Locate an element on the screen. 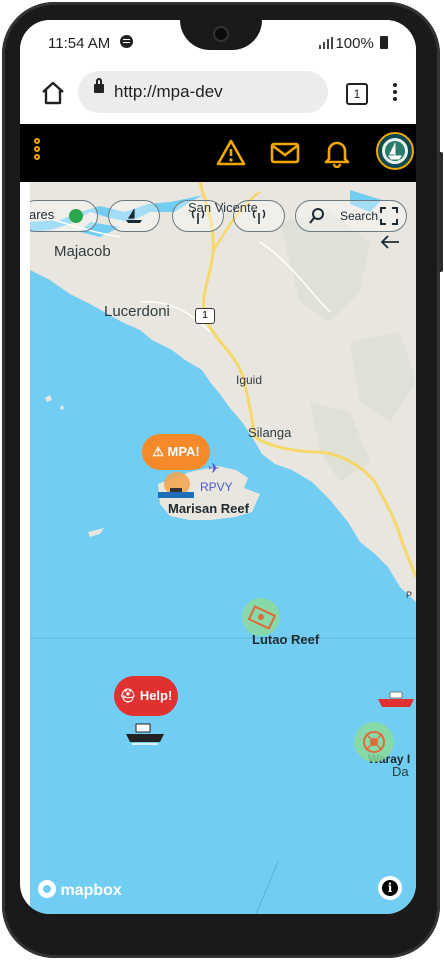  place-label-san-vicente: San Vicente is located at coordinates (223, 207).